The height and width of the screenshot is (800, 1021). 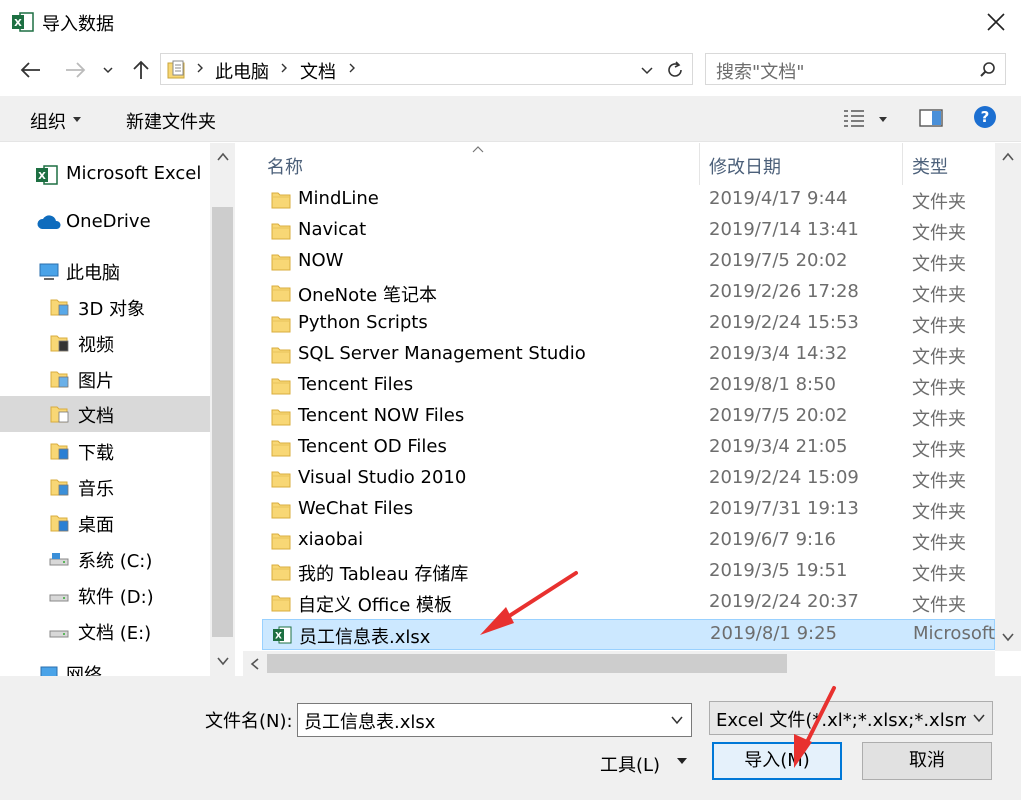 What do you see at coordinates (75, 70) in the screenshot?
I see `forward-arrow-icon` at bounding box center [75, 70].